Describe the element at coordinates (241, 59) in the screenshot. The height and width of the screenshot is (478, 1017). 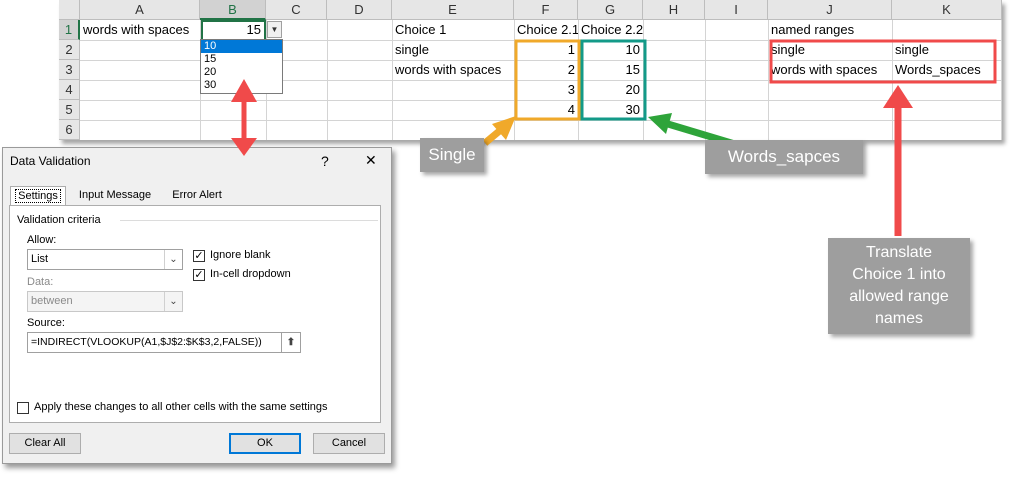
I see `dropdown-option: 15` at that location.